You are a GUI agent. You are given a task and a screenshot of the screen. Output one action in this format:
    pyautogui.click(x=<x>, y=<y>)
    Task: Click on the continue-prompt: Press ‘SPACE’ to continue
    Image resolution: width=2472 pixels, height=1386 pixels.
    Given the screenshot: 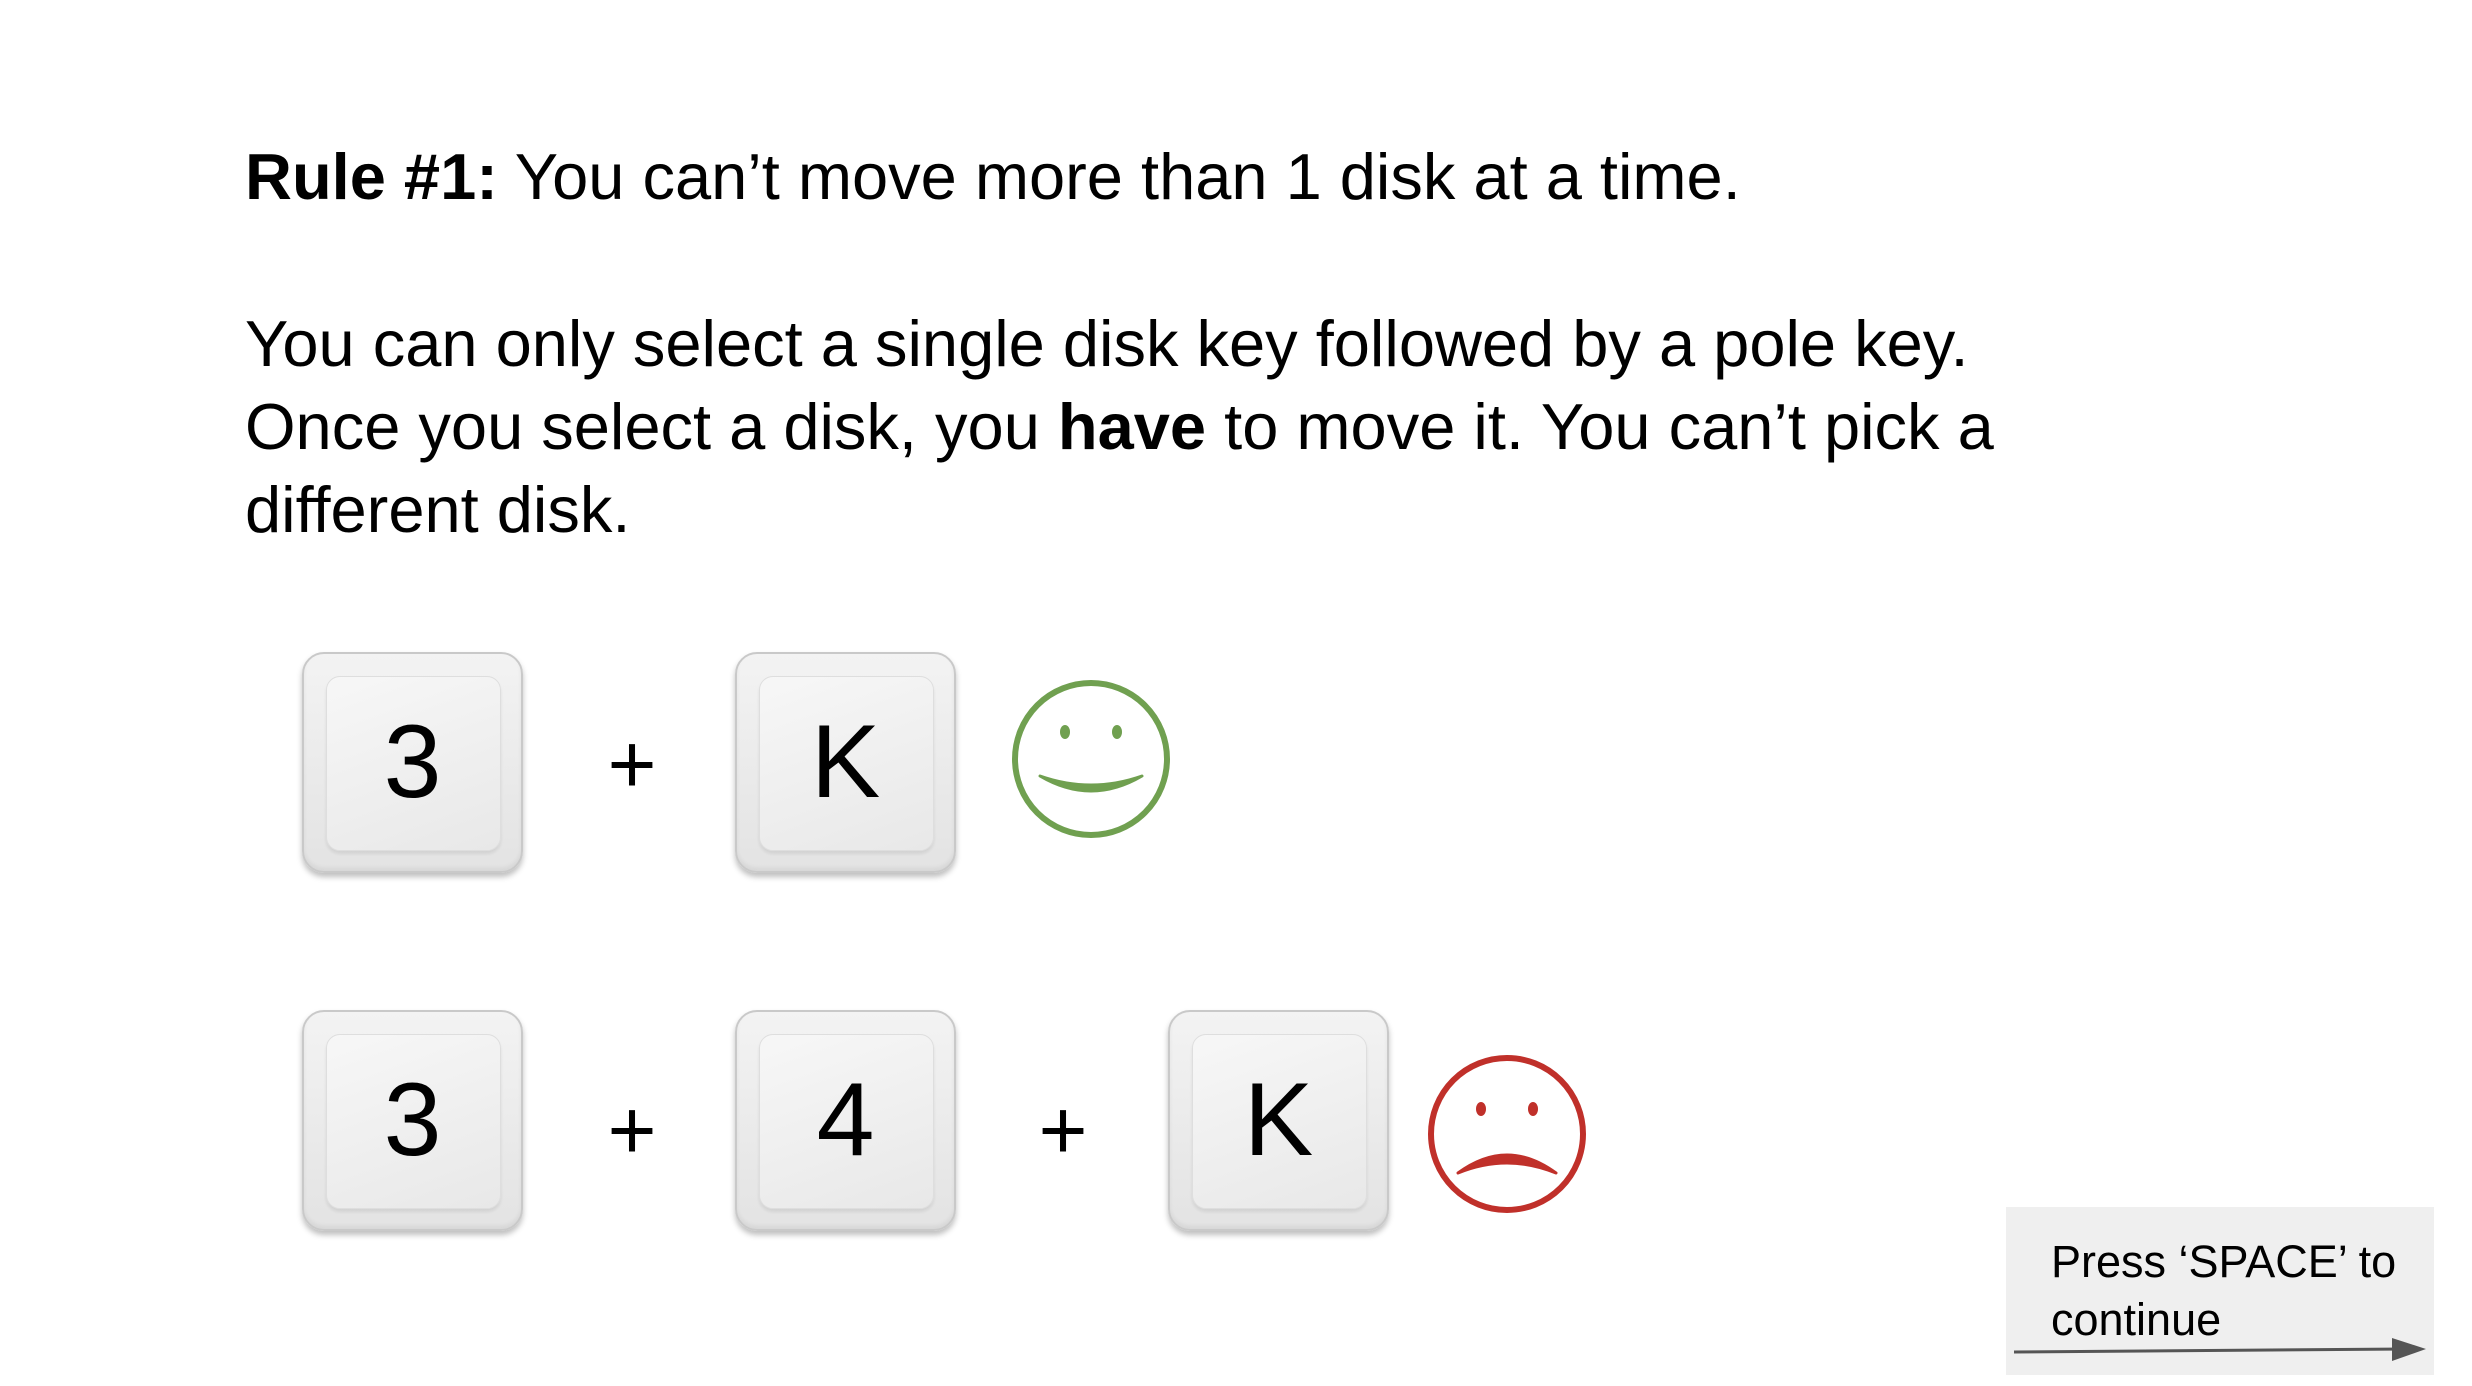 What is the action you would take?
    pyautogui.click(x=2220, y=1291)
    